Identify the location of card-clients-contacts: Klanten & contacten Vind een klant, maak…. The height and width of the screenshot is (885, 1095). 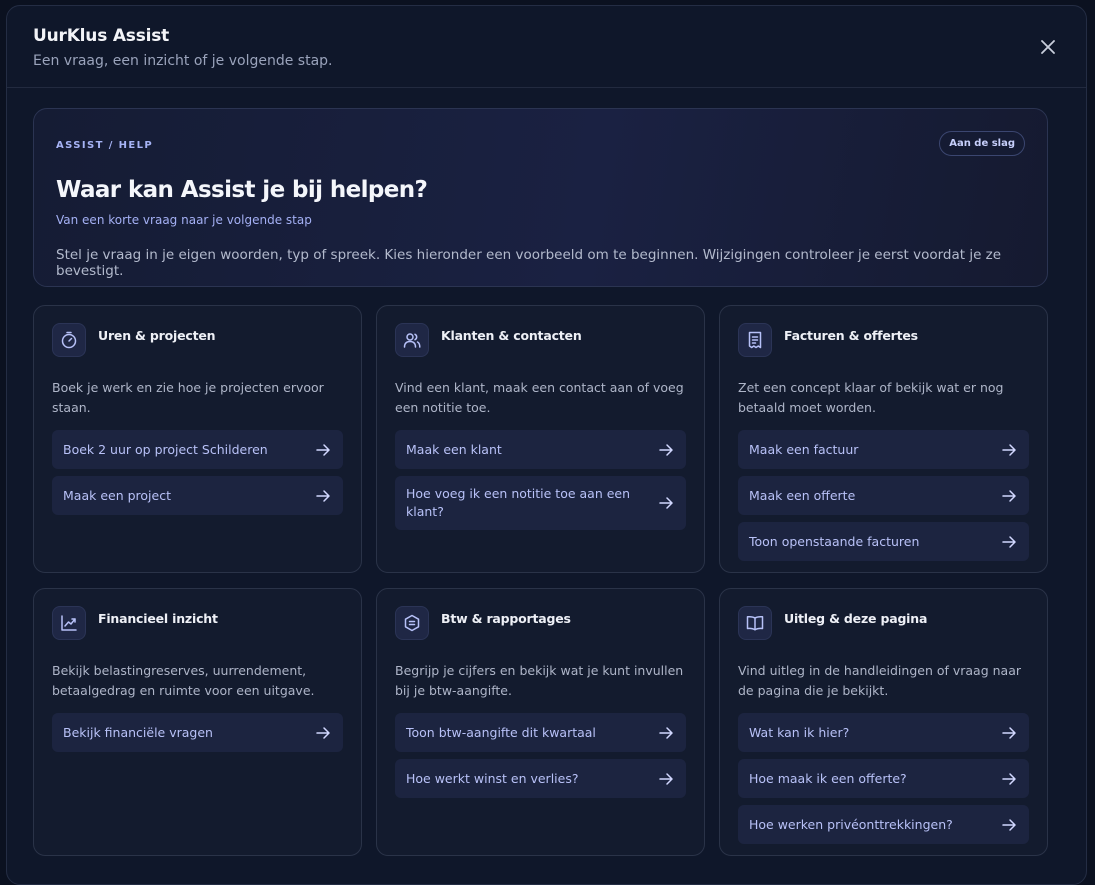
(540, 439).